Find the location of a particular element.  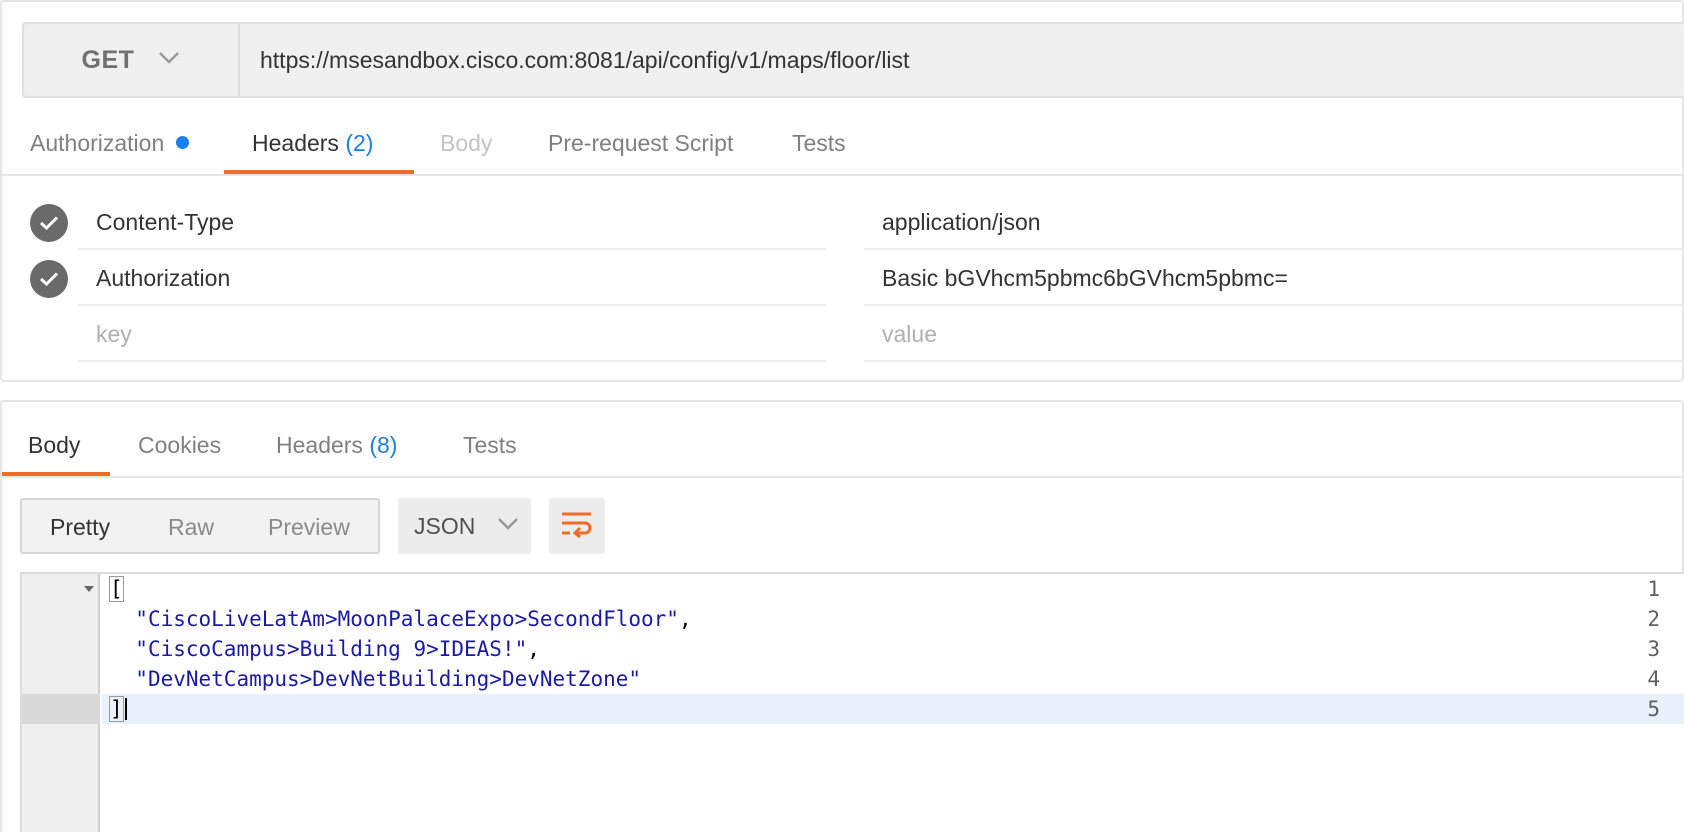

view-preview-button: Preview is located at coordinates (309, 527).